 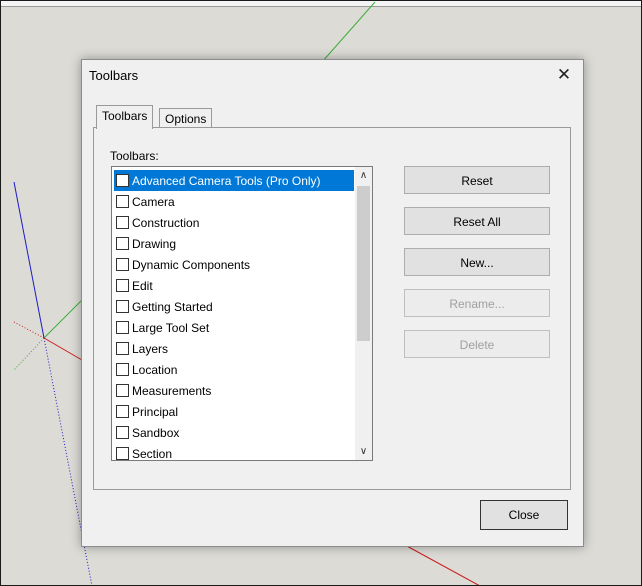 What do you see at coordinates (234, 306) in the screenshot?
I see `list-item: Getting Started` at bounding box center [234, 306].